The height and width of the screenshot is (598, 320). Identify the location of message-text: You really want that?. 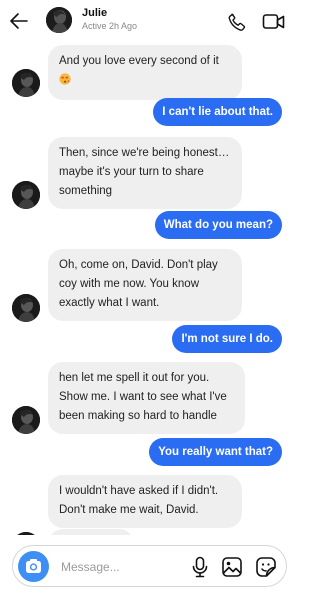
(215, 452).